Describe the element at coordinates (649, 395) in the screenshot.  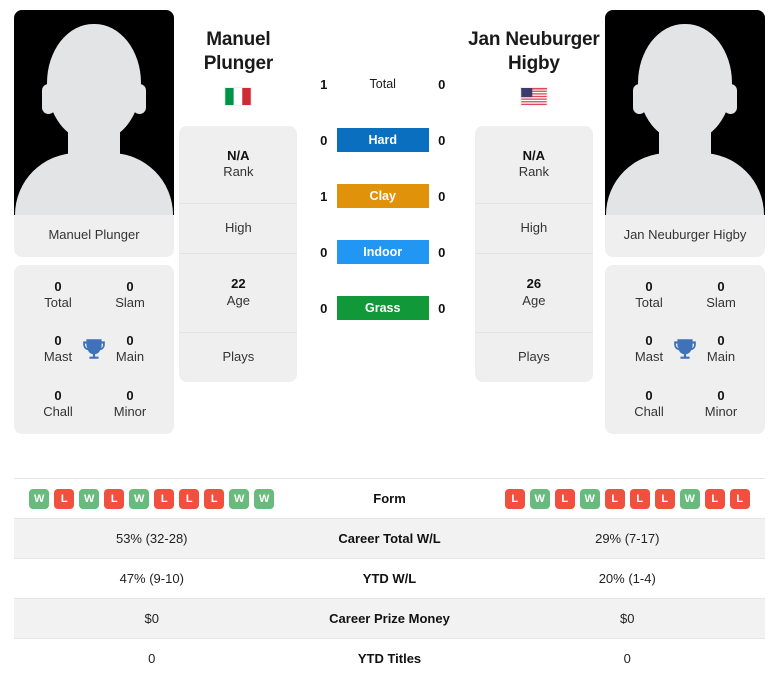
I see `right-titles-chall-value: 0` at that location.